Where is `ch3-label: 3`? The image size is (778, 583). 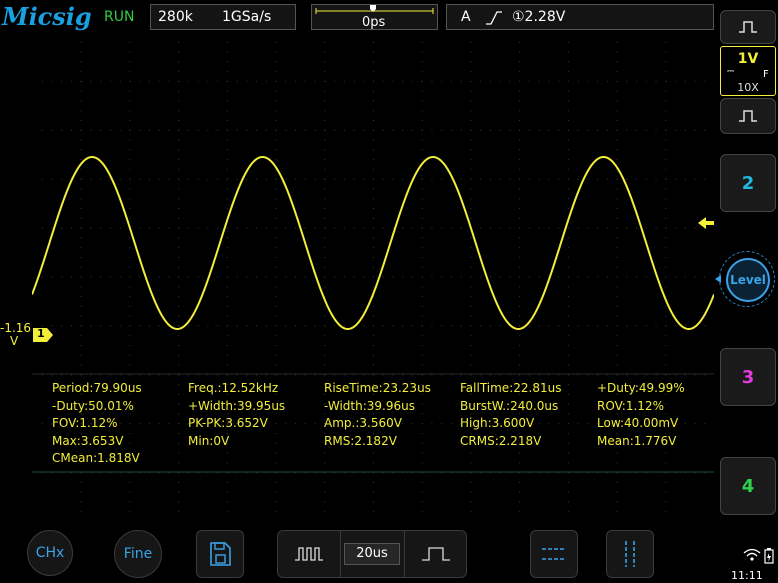
ch3-label: 3 is located at coordinates (748, 377).